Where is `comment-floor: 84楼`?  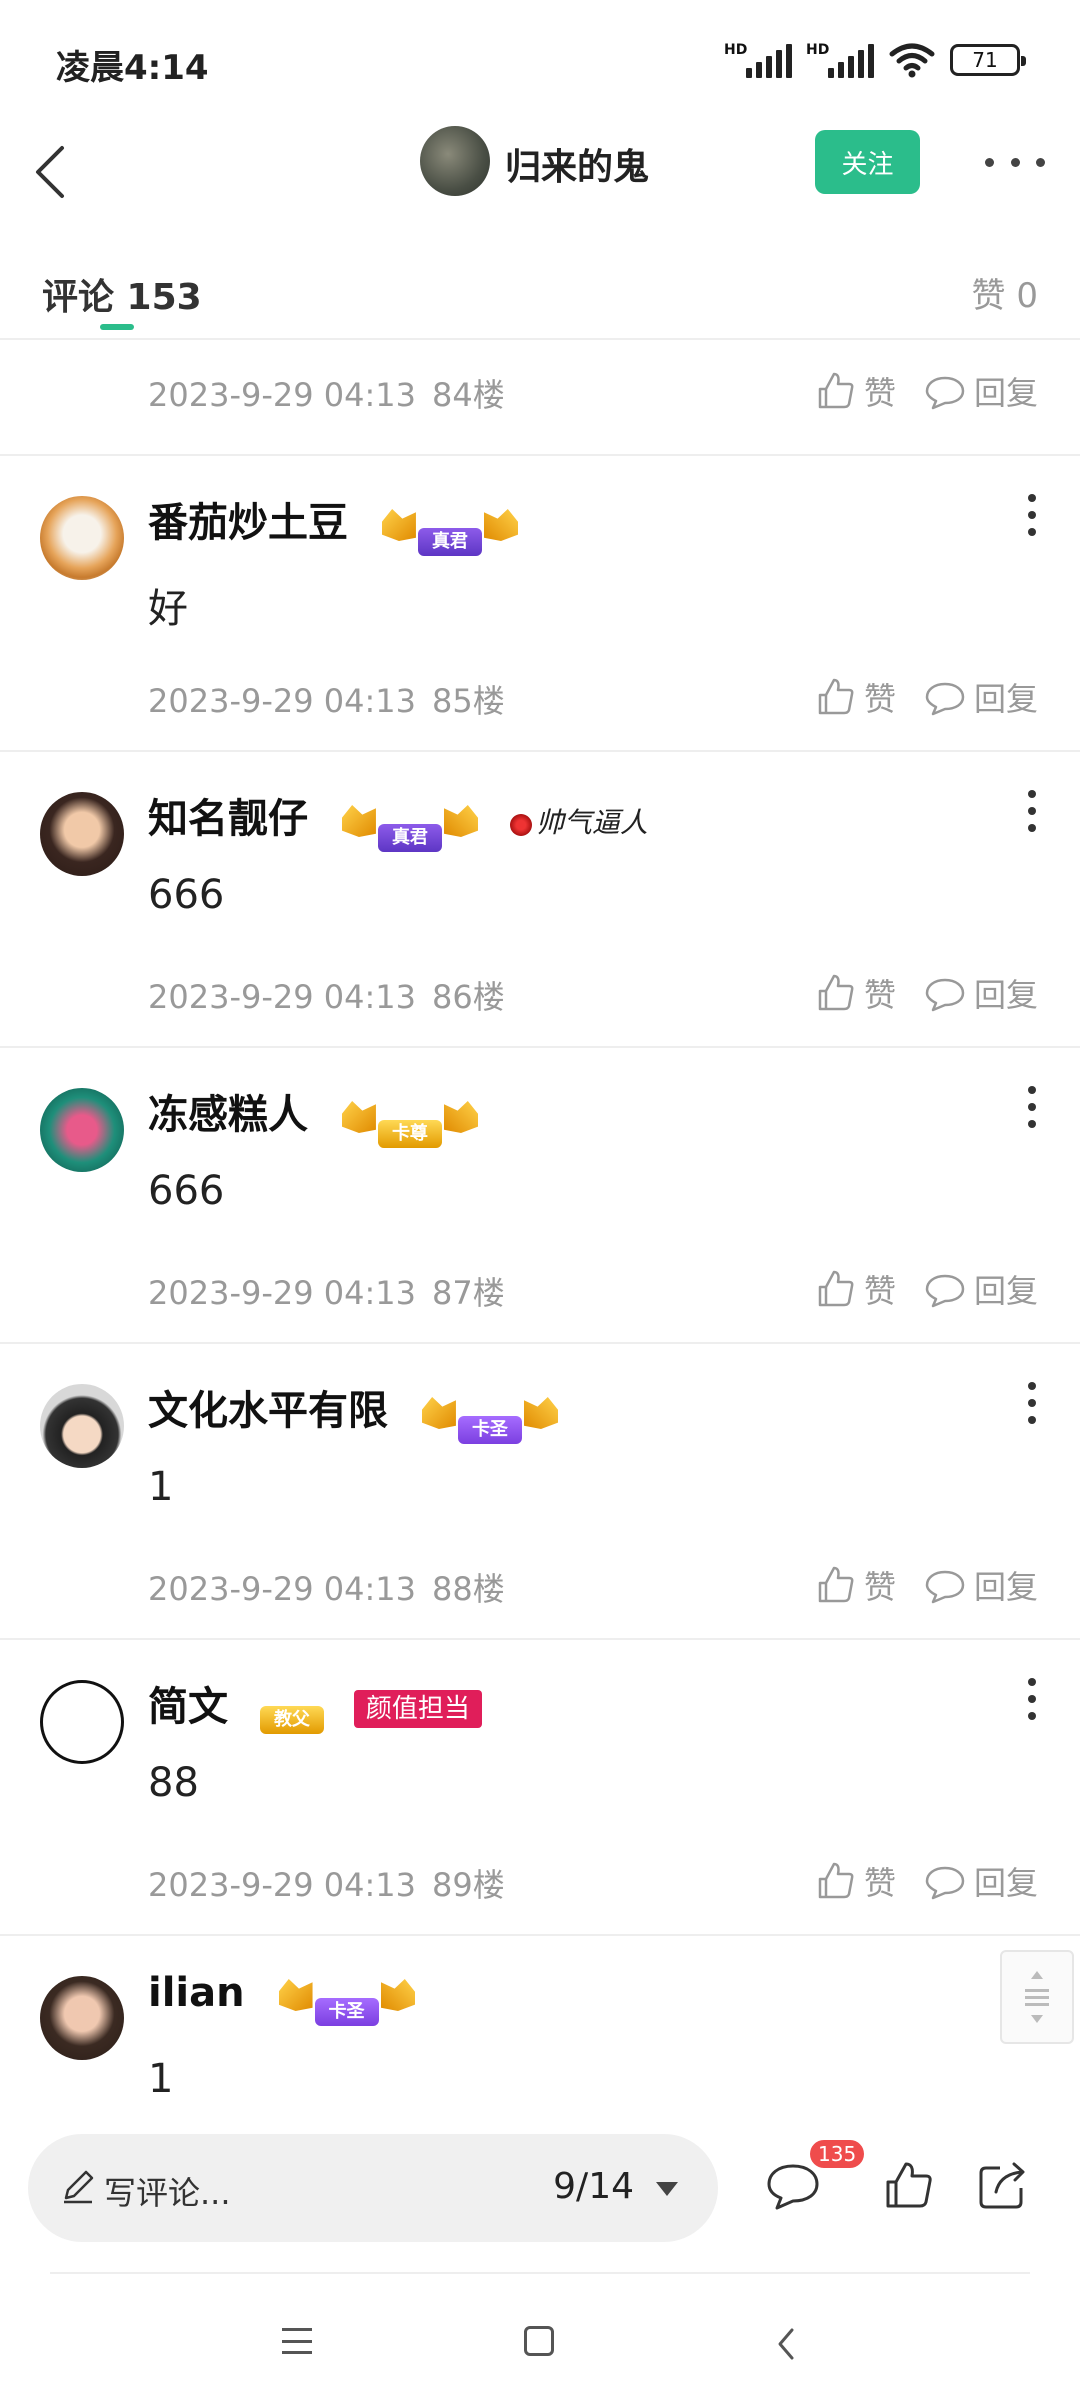 comment-floor: 84楼 is located at coordinates (468, 395).